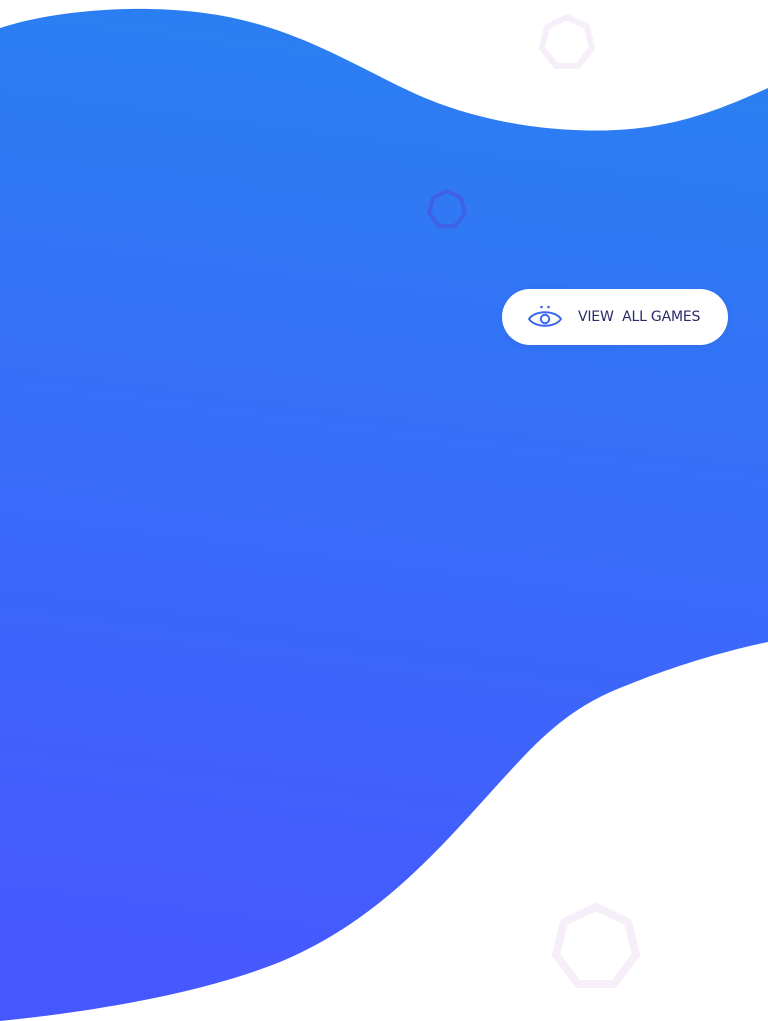 This screenshot has width=768, height=1021. What do you see at coordinates (545, 316) in the screenshot?
I see `eye-icon` at bounding box center [545, 316].